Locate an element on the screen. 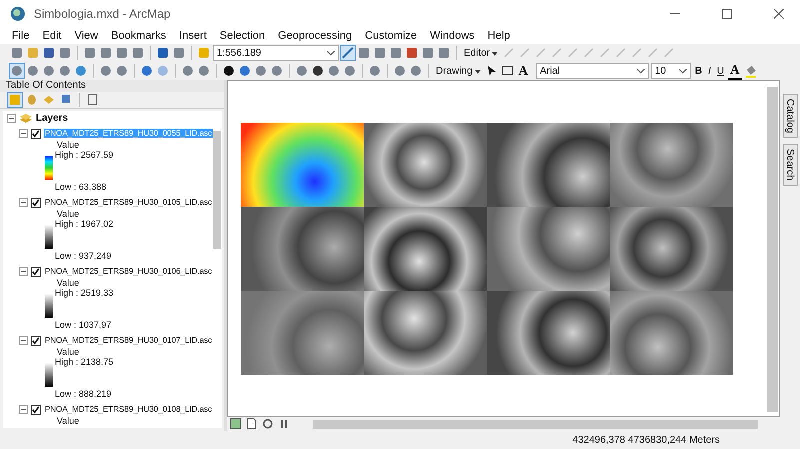 The width and height of the screenshot is (800, 449). menu-item: Edit is located at coordinates (52, 36).